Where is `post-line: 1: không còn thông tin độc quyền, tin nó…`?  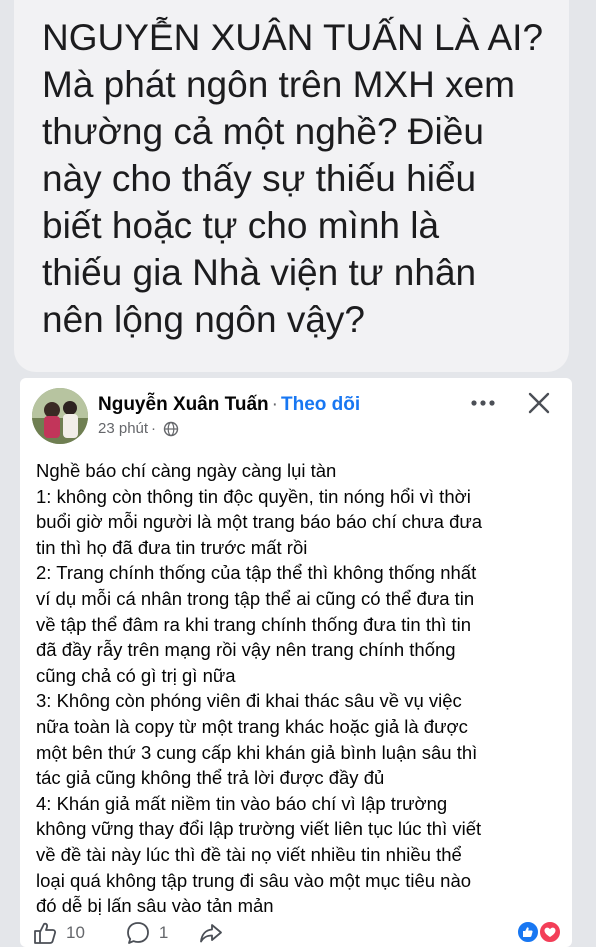
post-line: 1: không còn thông tin độc quyền, tin nó… is located at coordinates (253, 496).